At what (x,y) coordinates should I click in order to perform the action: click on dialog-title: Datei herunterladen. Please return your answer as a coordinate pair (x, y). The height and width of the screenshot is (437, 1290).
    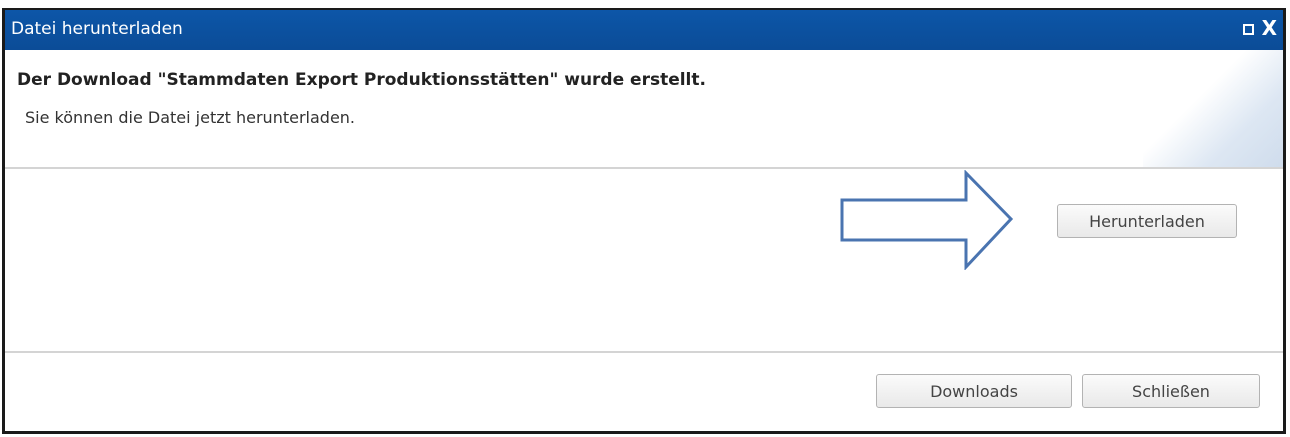
    Looking at the image, I should click on (97, 29).